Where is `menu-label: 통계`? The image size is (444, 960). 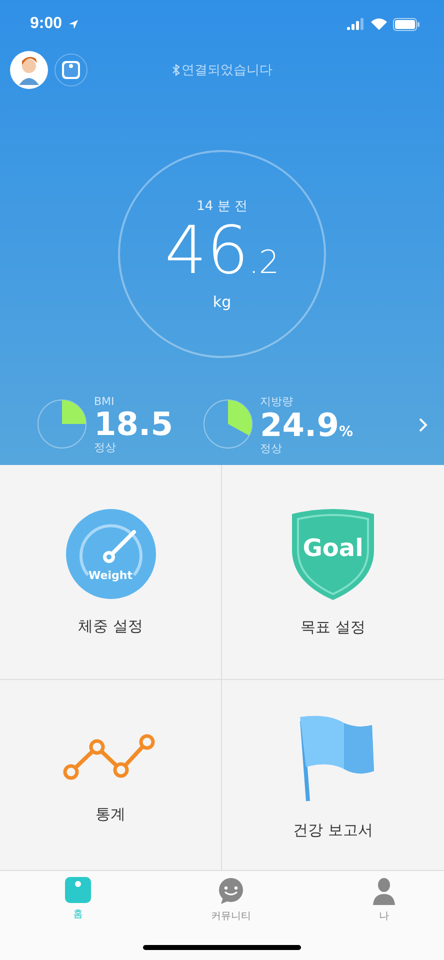
menu-label: 통계 is located at coordinates (111, 814).